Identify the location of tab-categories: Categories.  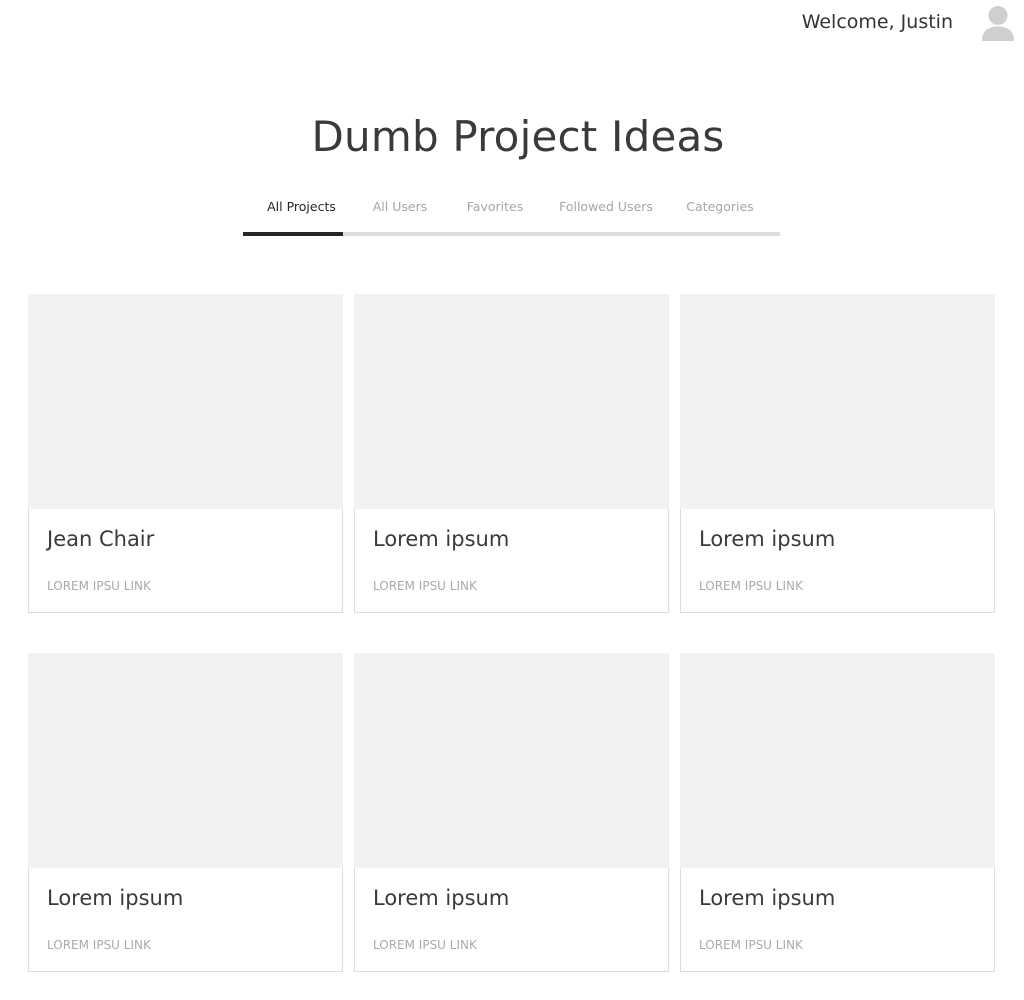
(720, 211).